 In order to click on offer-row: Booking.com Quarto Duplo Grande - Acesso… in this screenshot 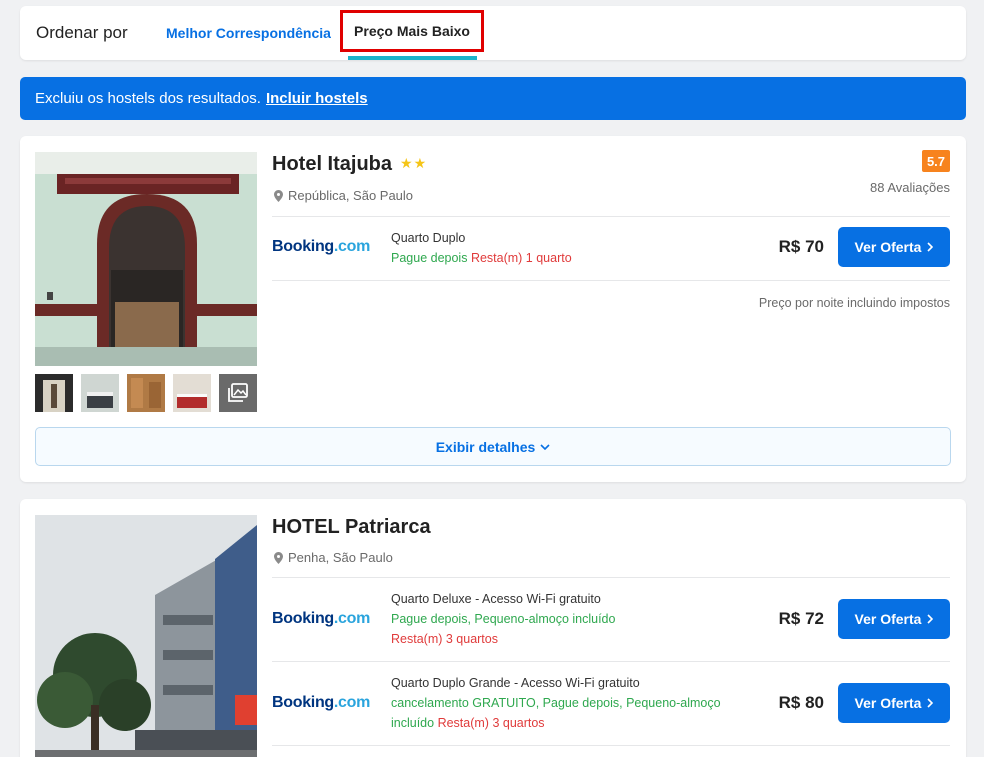, I will do `click(611, 703)`.